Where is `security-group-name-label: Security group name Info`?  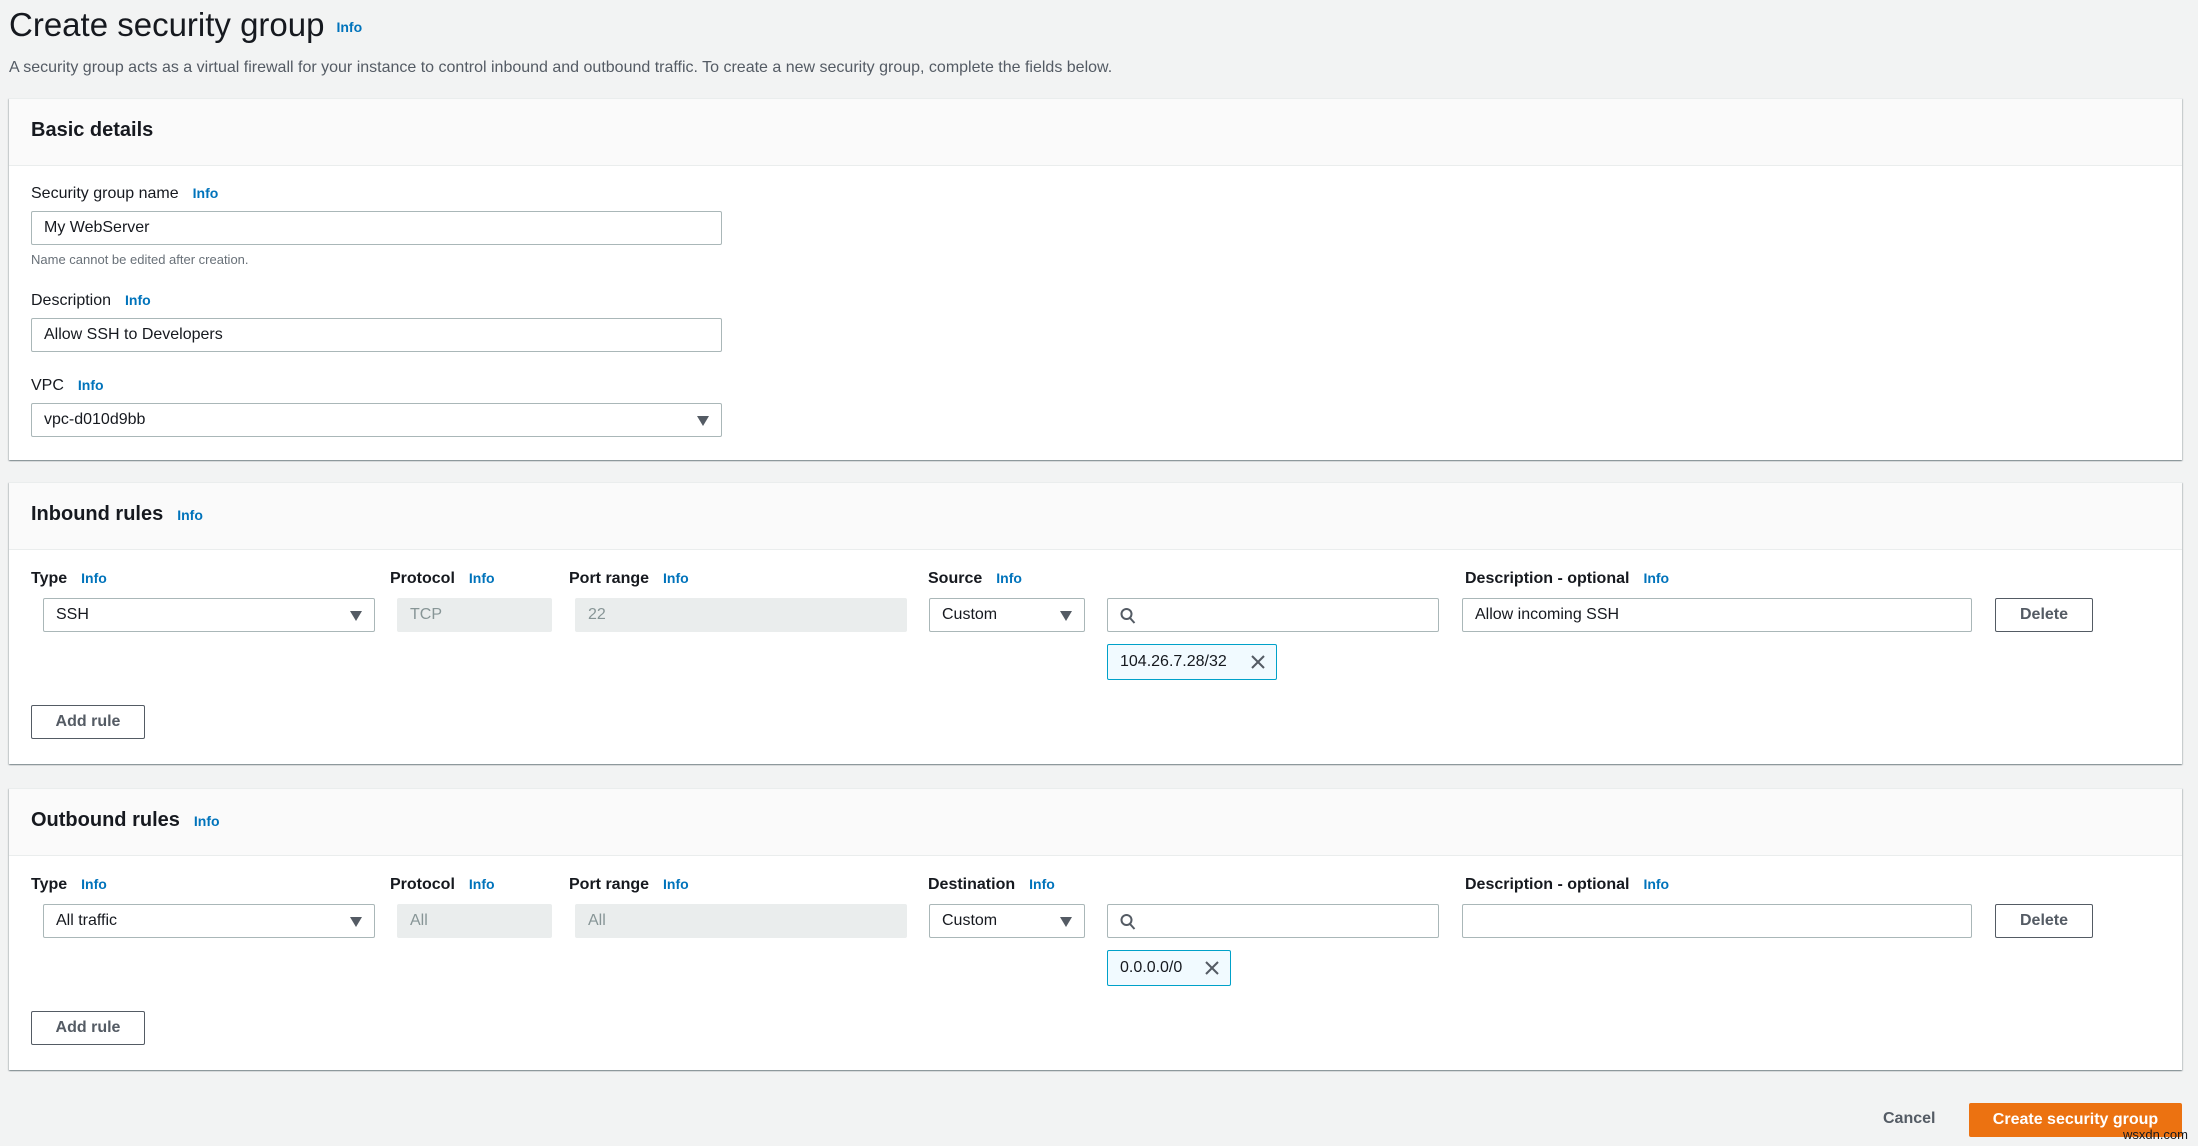 security-group-name-label: Security group name Info is located at coordinates (124, 194).